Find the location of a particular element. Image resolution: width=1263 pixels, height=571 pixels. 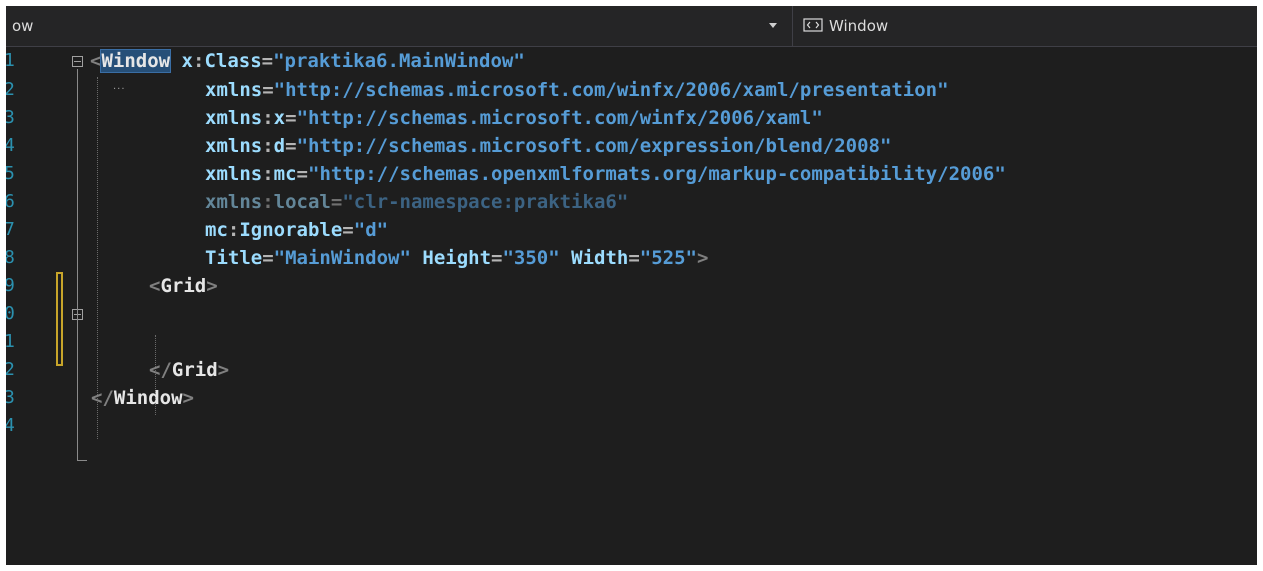

code-text: <Grid> is located at coordinates (183, 286).